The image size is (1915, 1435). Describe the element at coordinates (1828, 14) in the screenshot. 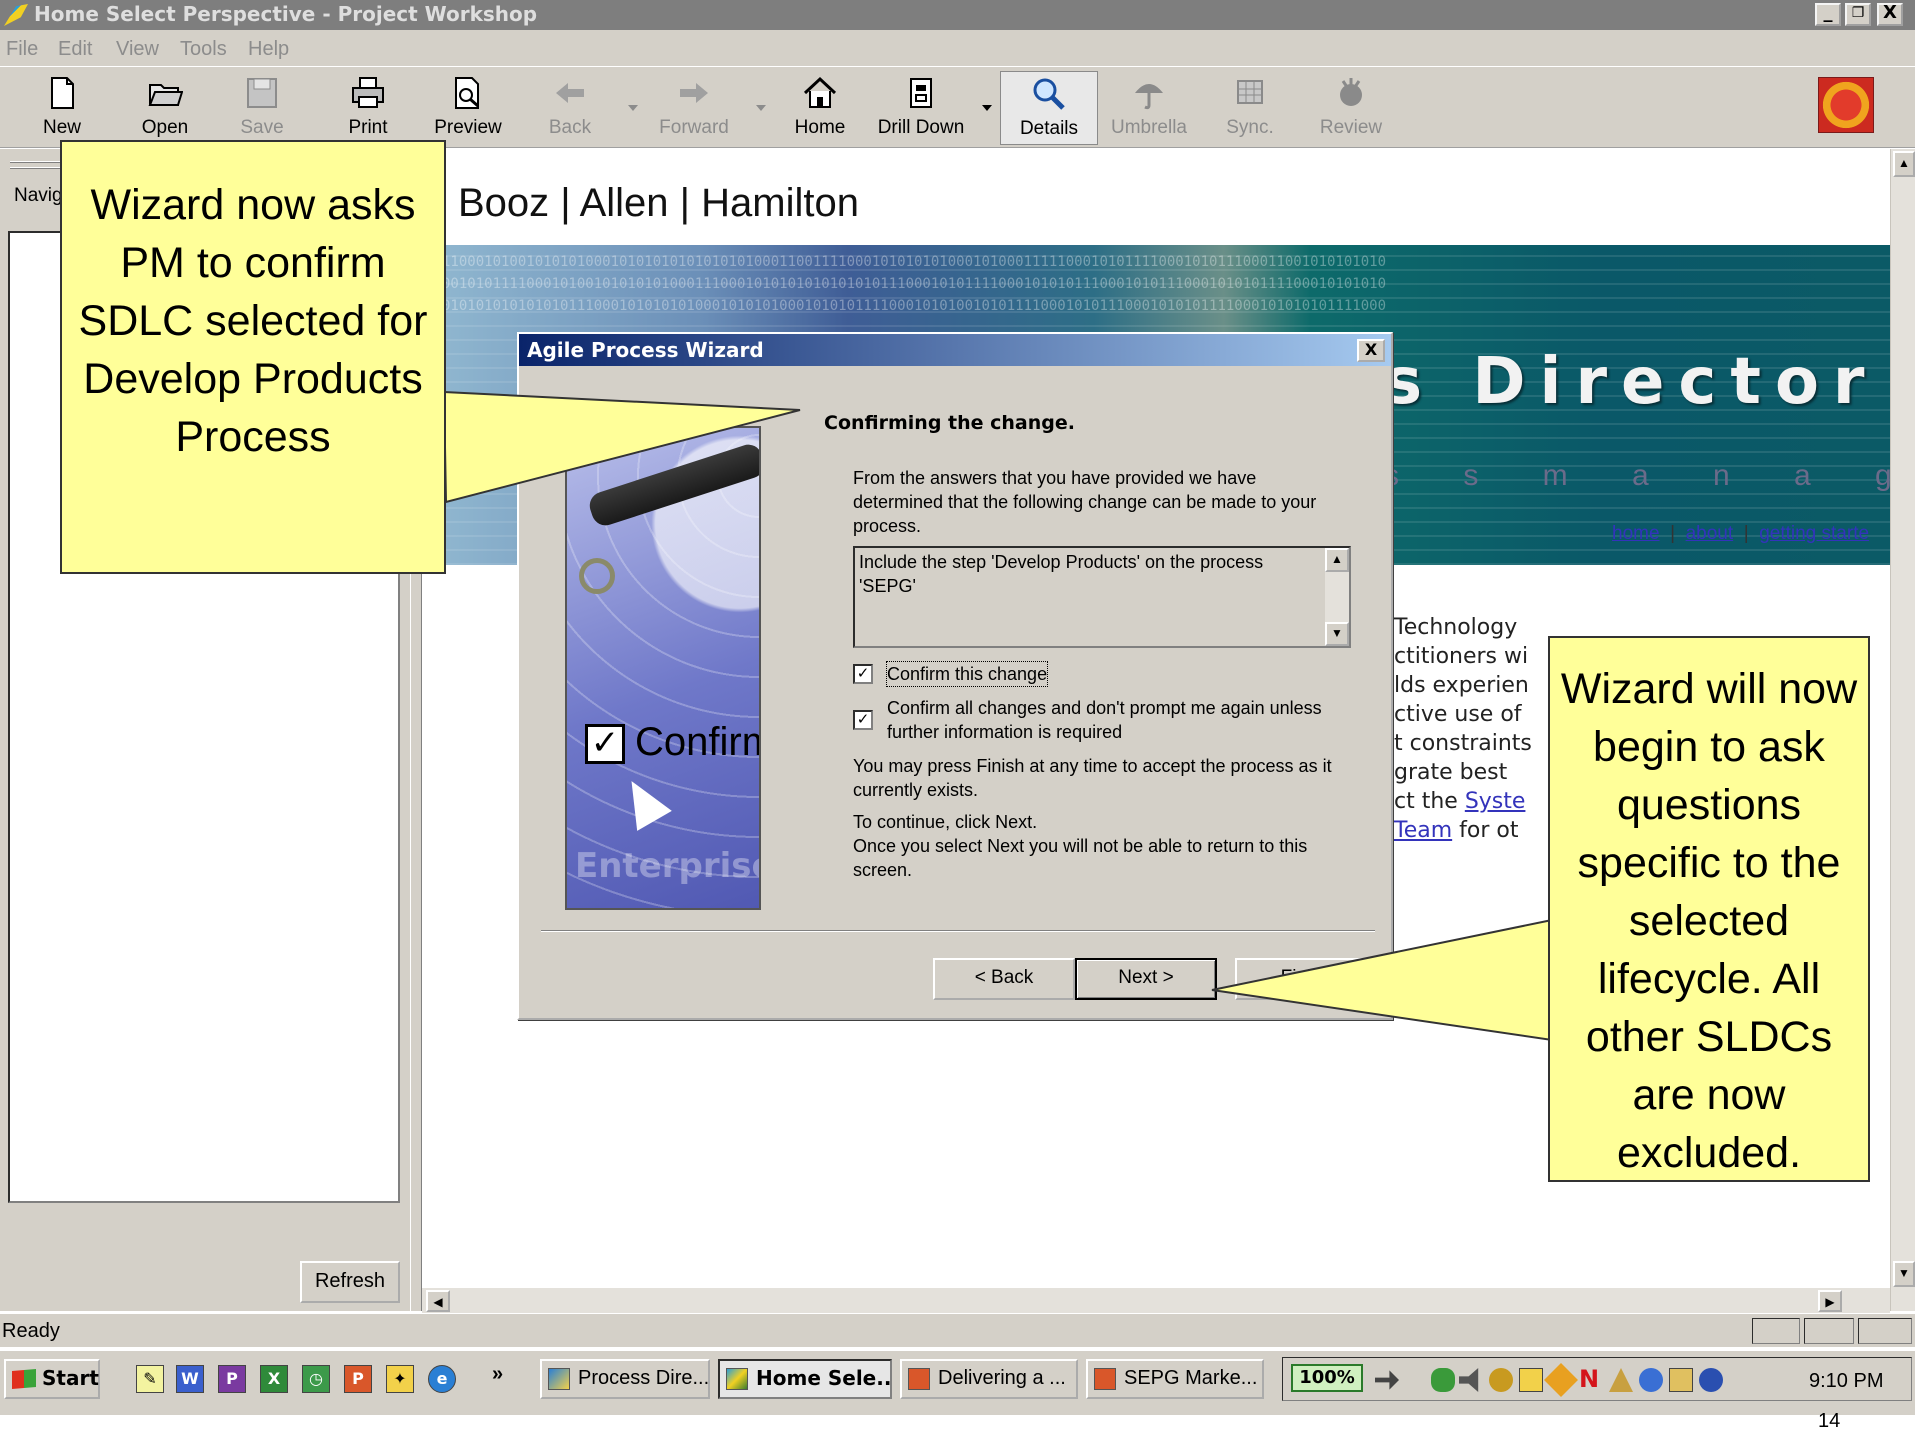

I see `minimize-button: _` at that location.